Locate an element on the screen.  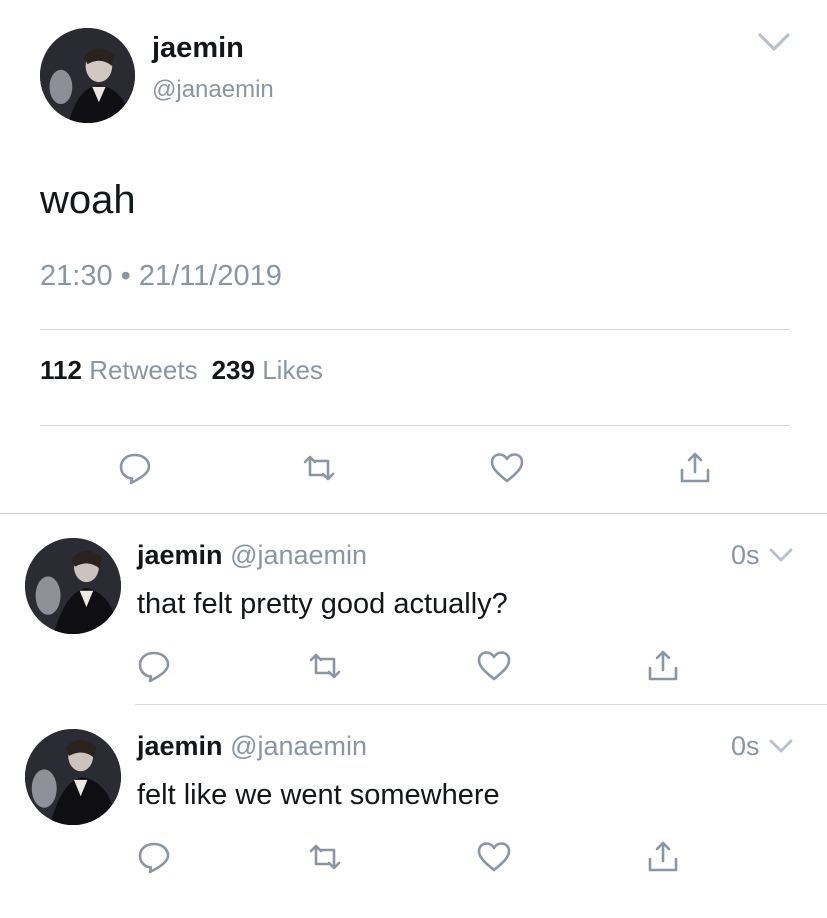
like-stat: 239 Likes is located at coordinates (267, 370).